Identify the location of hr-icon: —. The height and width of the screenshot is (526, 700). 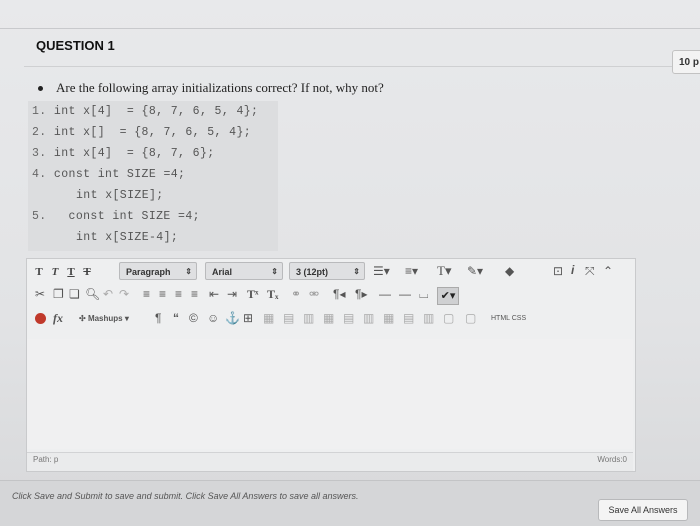
(405, 294).